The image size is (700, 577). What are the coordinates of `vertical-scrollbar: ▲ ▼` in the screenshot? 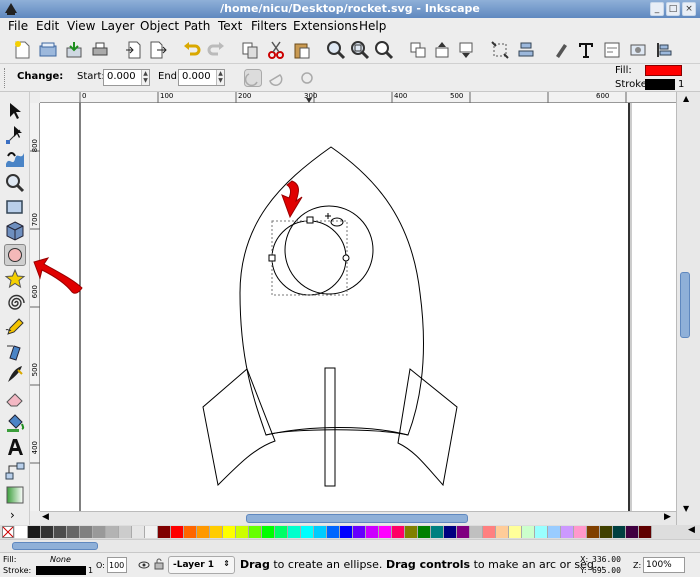 It's located at (688, 308).